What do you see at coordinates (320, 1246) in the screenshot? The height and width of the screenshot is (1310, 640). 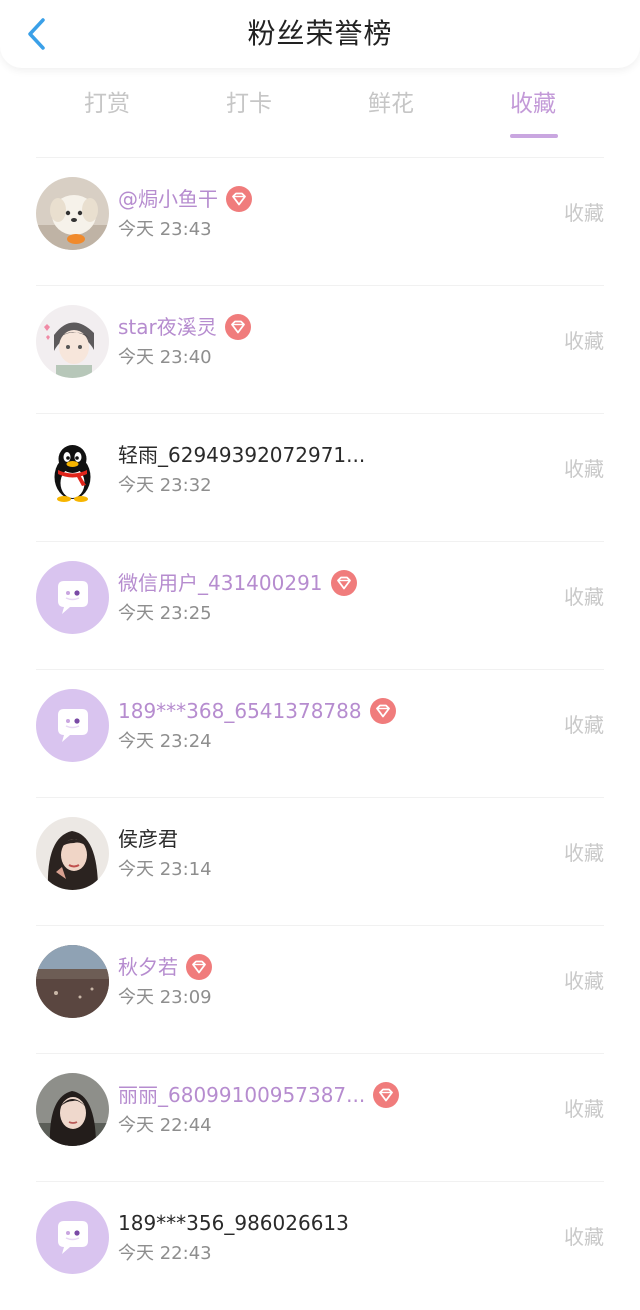 I see `list-item: 189***356_986026613 今天 22:43 收藏` at bounding box center [320, 1246].